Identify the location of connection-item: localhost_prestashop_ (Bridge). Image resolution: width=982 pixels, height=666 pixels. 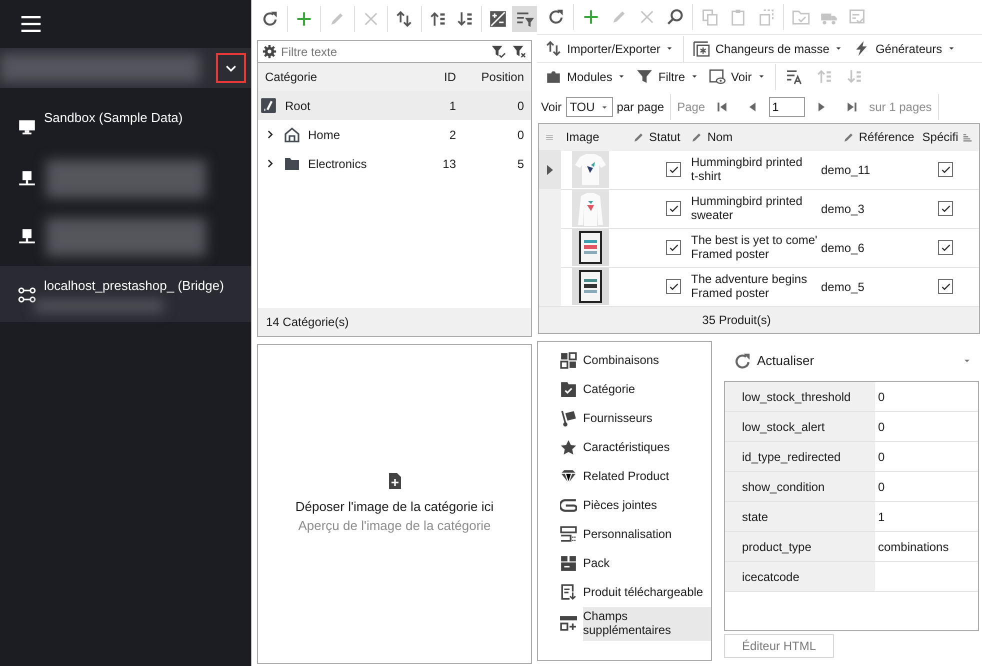
(125, 294).